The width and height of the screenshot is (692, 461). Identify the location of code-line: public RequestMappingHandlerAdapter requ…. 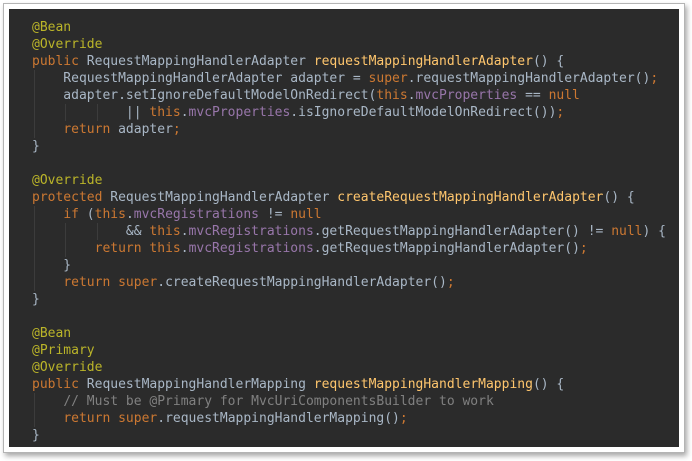
(349, 61).